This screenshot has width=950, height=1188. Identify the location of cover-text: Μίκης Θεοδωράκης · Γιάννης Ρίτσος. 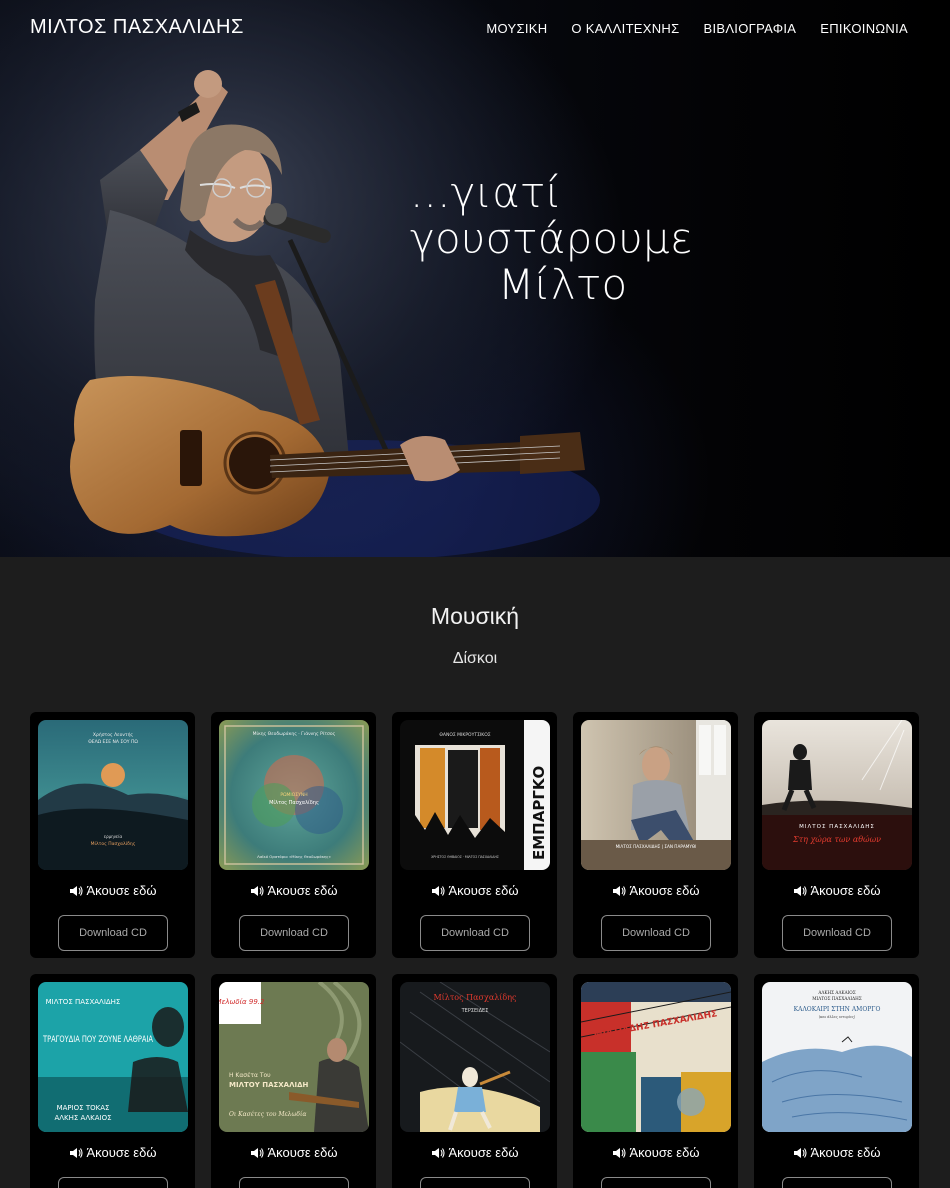
(294, 733).